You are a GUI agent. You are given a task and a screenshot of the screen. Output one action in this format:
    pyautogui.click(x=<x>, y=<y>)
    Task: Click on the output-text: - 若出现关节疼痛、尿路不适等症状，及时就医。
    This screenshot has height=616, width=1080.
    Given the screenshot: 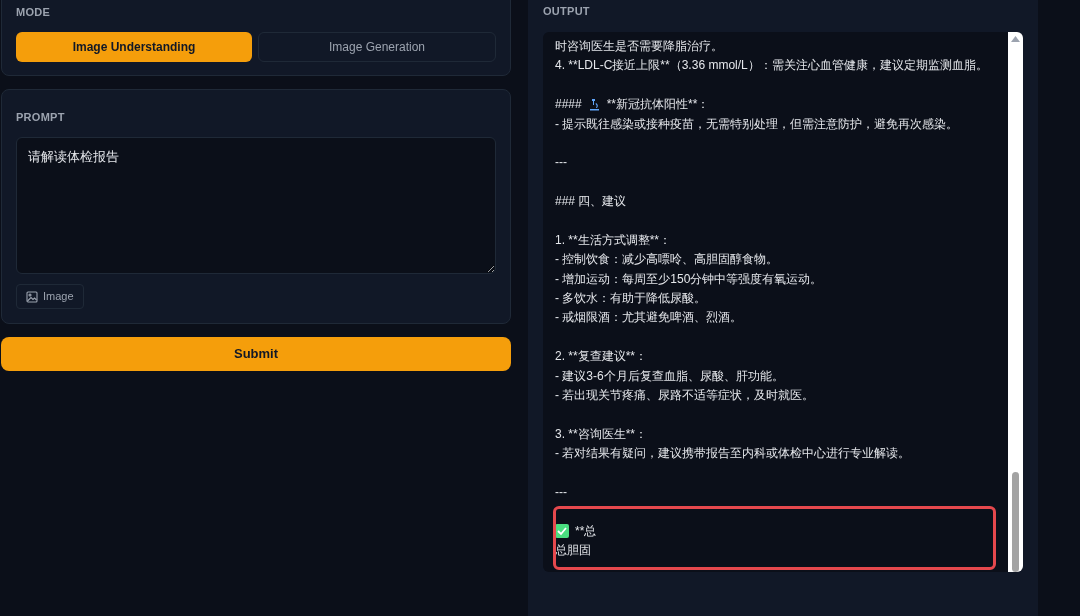 What is the action you would take?
    pyautogui.click(x=685, y=396)
    